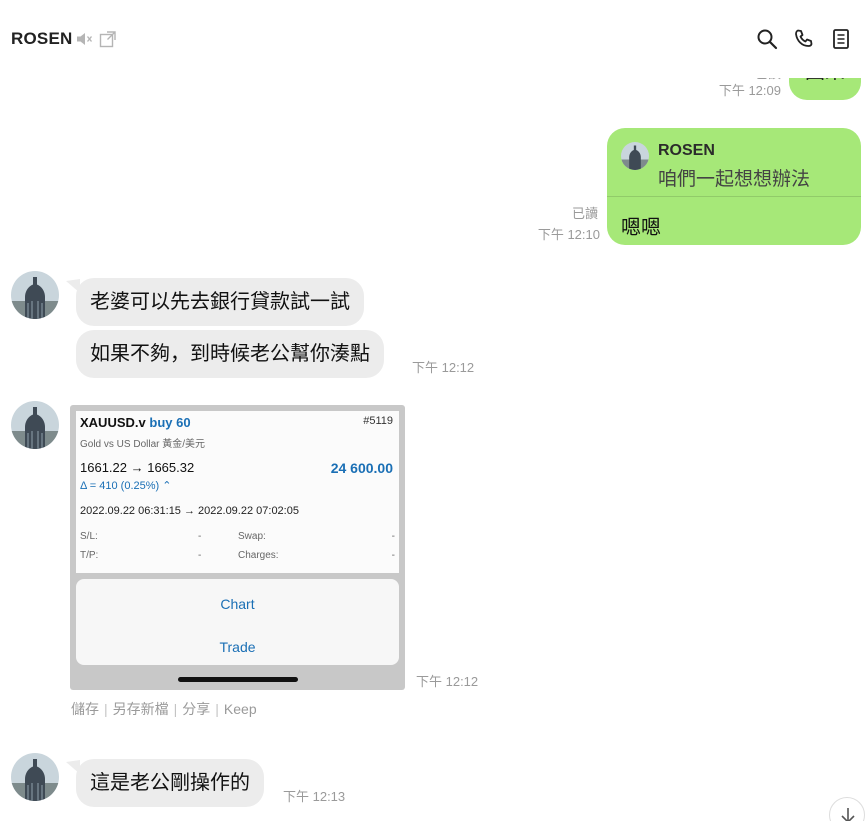  I want to click on sl-label: S/L:, so click(89, 536).